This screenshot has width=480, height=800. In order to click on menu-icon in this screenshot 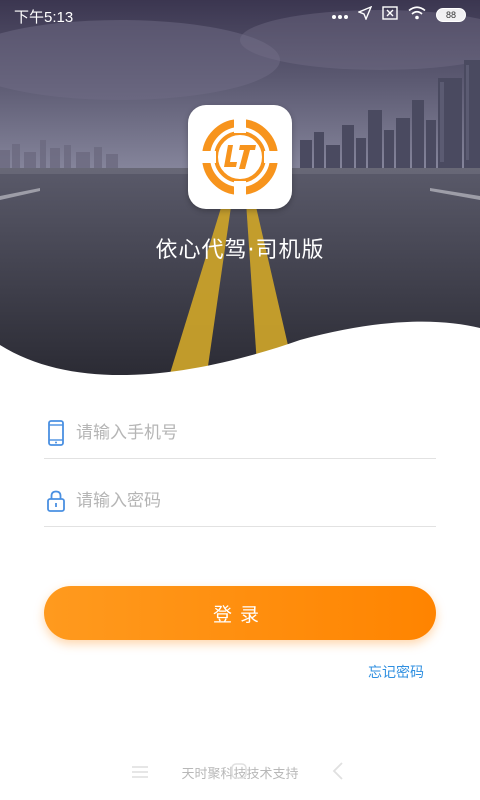, I will do `click(140, 773)`.